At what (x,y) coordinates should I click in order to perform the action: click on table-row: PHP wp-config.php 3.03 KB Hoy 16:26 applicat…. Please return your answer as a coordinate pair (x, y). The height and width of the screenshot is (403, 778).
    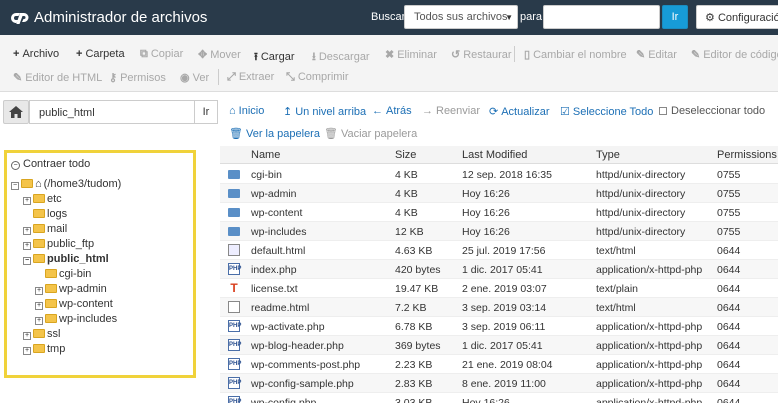
    Looking at the image, I should click on (499, 398).